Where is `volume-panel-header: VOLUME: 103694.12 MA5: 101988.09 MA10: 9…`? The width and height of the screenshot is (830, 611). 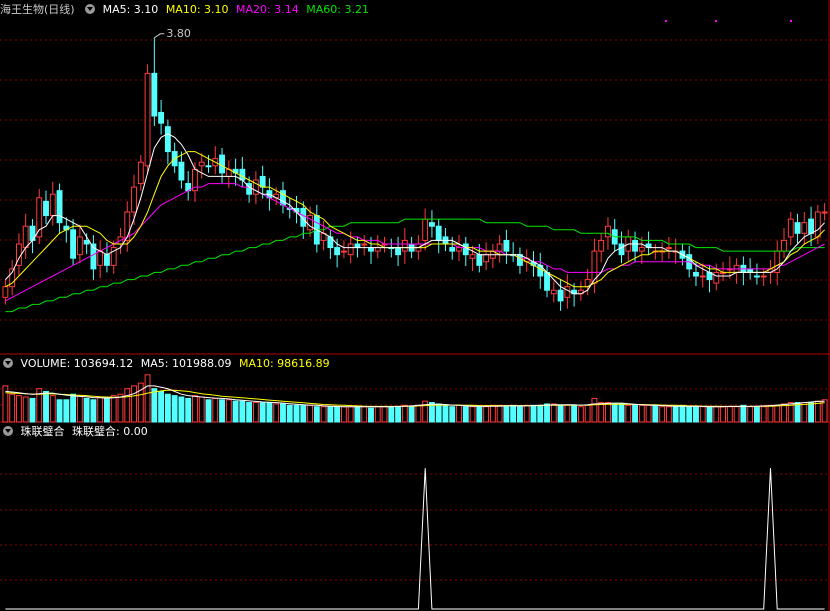 volume-panel-header: VOLUME: 103694.12 MA5: 101988.09 MA10: 9… is located at coordinates (167, 364).